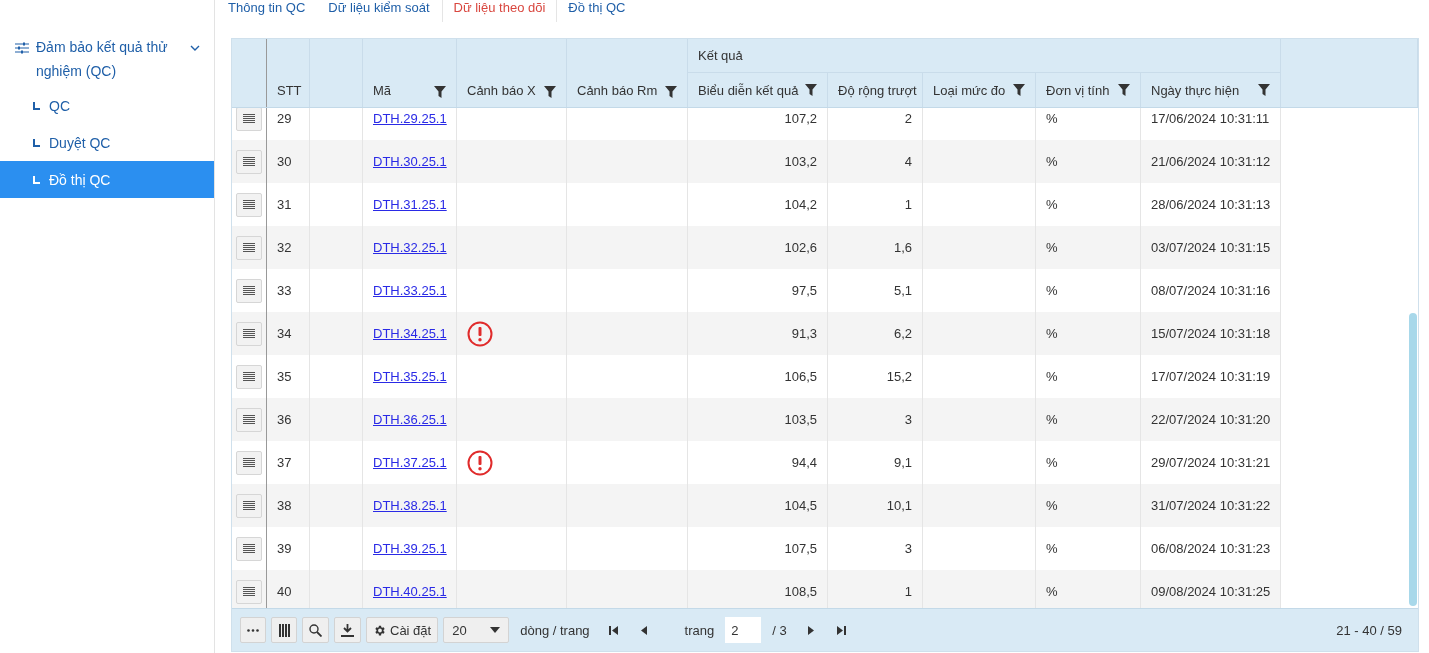 Image resolution: width=1429 pixels, height=653 pixels. What do you see at coordinates (288, 247) in the screenshot?
I see `table-cell: 32` at bounding box center [288, 247].